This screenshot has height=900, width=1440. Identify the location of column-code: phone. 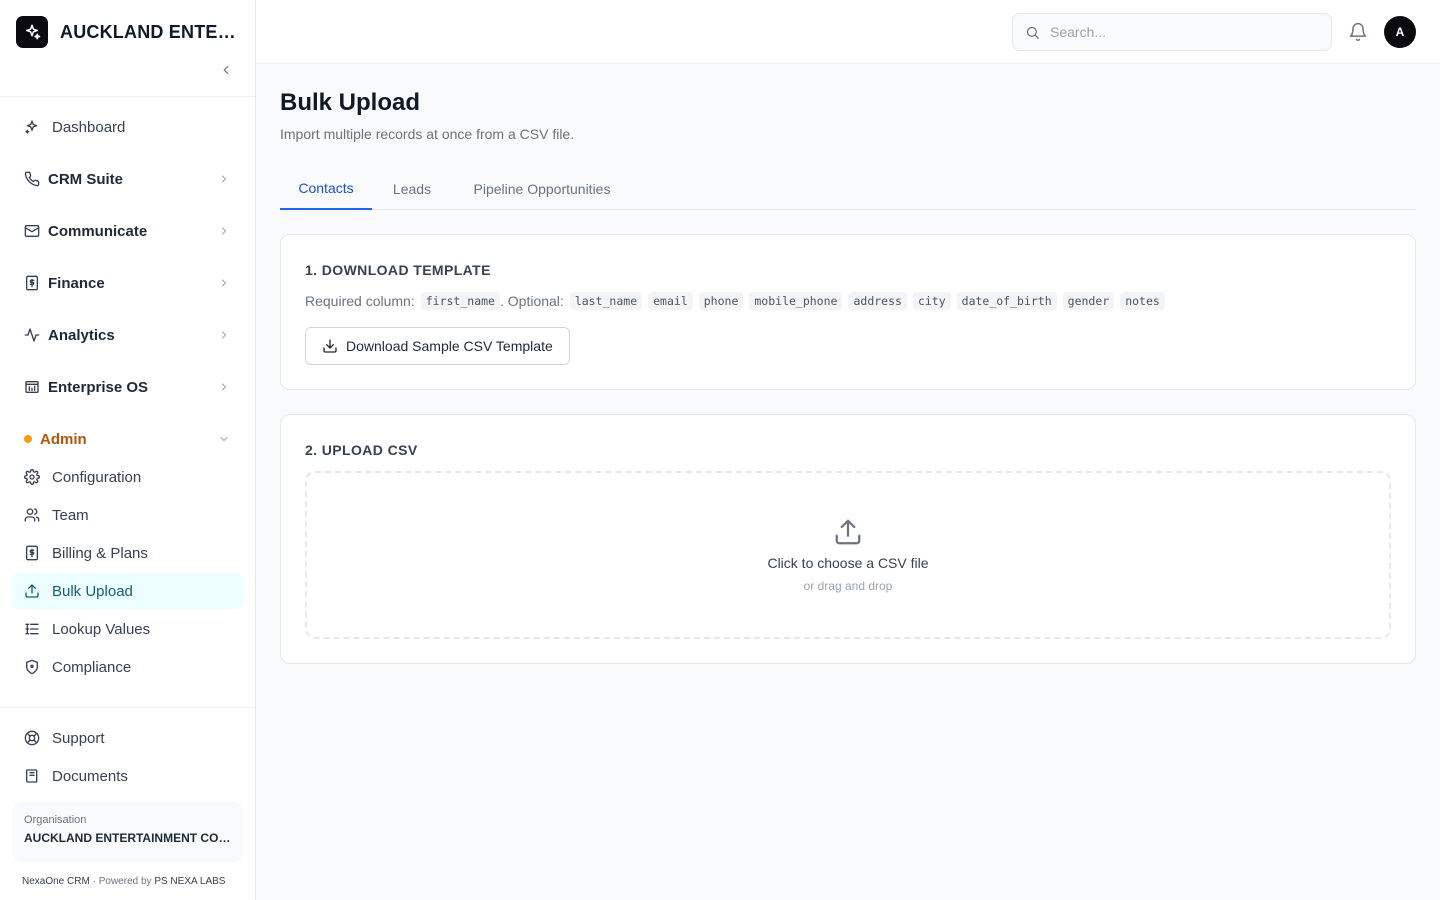
(721, 301).